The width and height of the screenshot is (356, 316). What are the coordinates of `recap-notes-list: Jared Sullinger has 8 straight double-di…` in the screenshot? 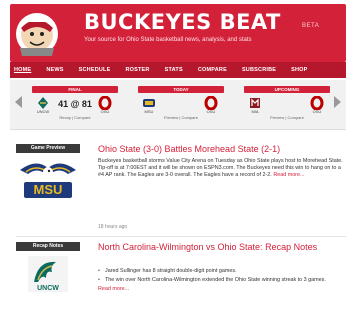 It's located at (221, 276).